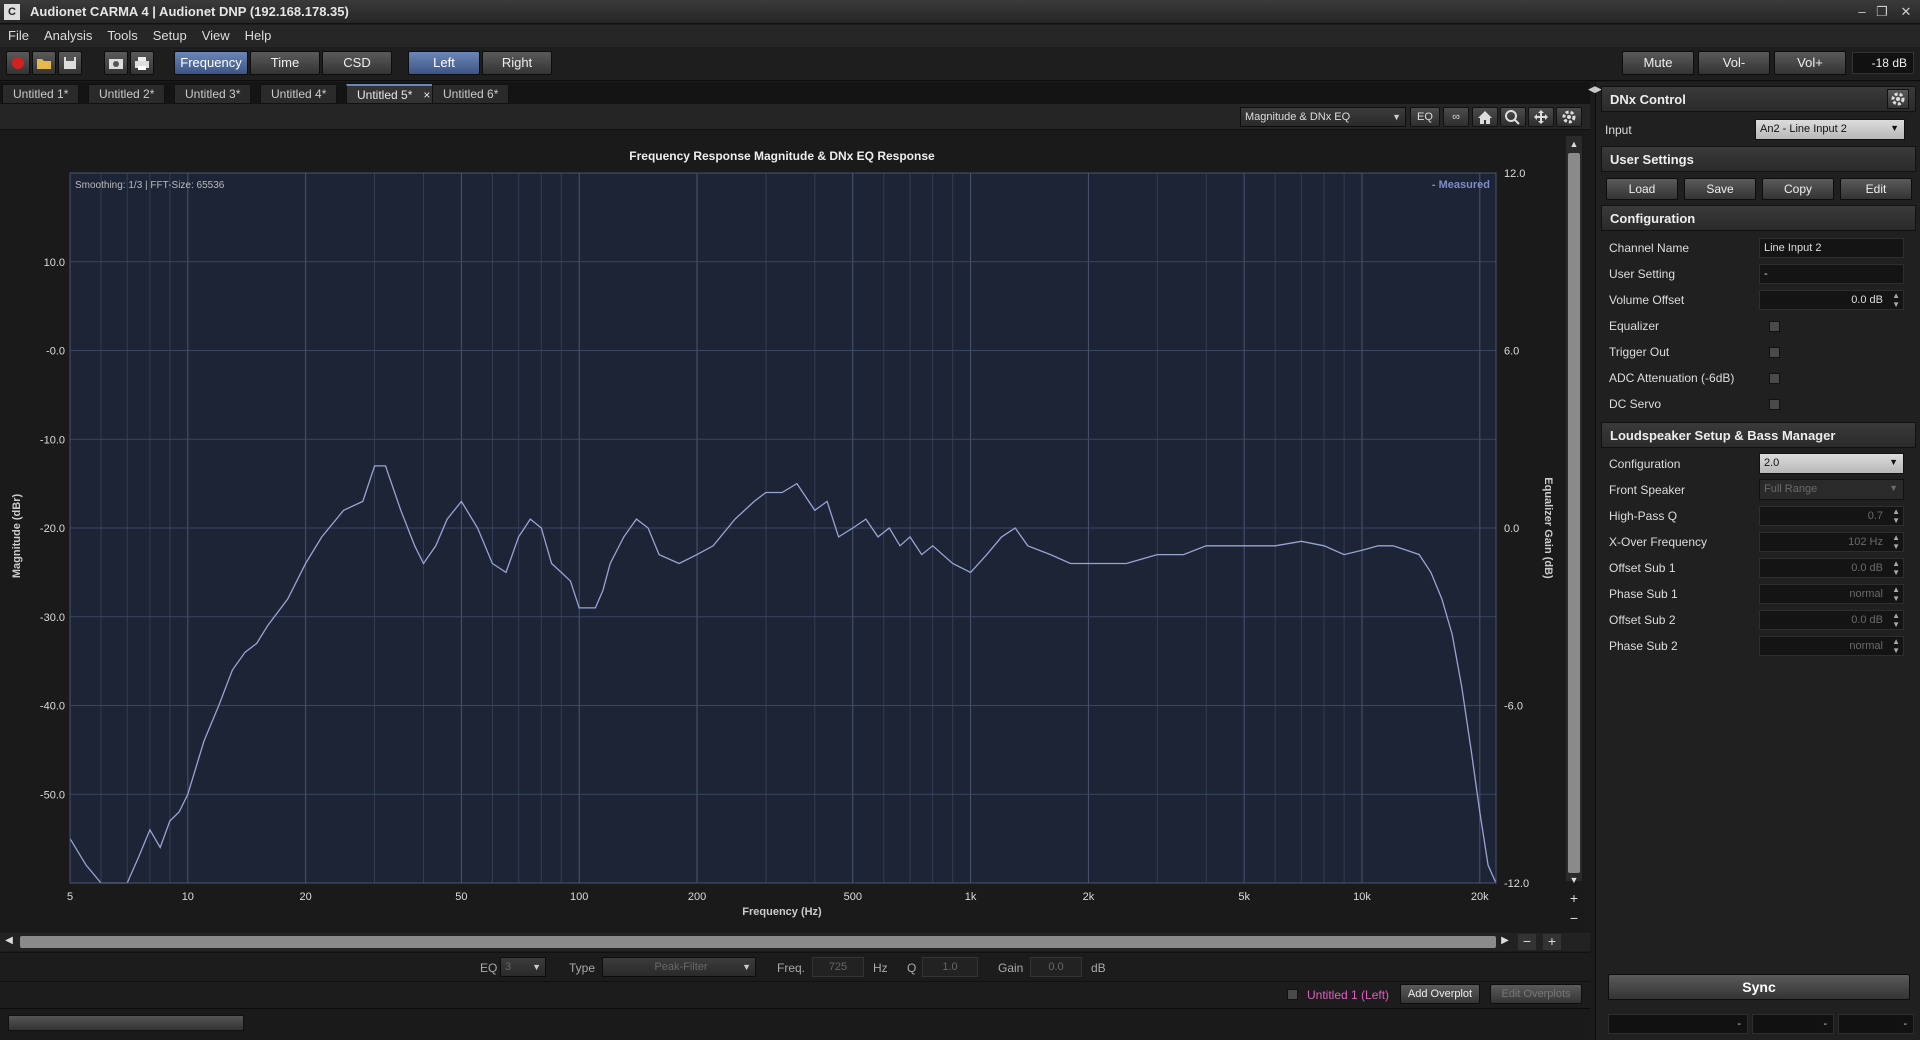 The image size is (1920, 1040). I want to click on home-button, so click(1485, 117).